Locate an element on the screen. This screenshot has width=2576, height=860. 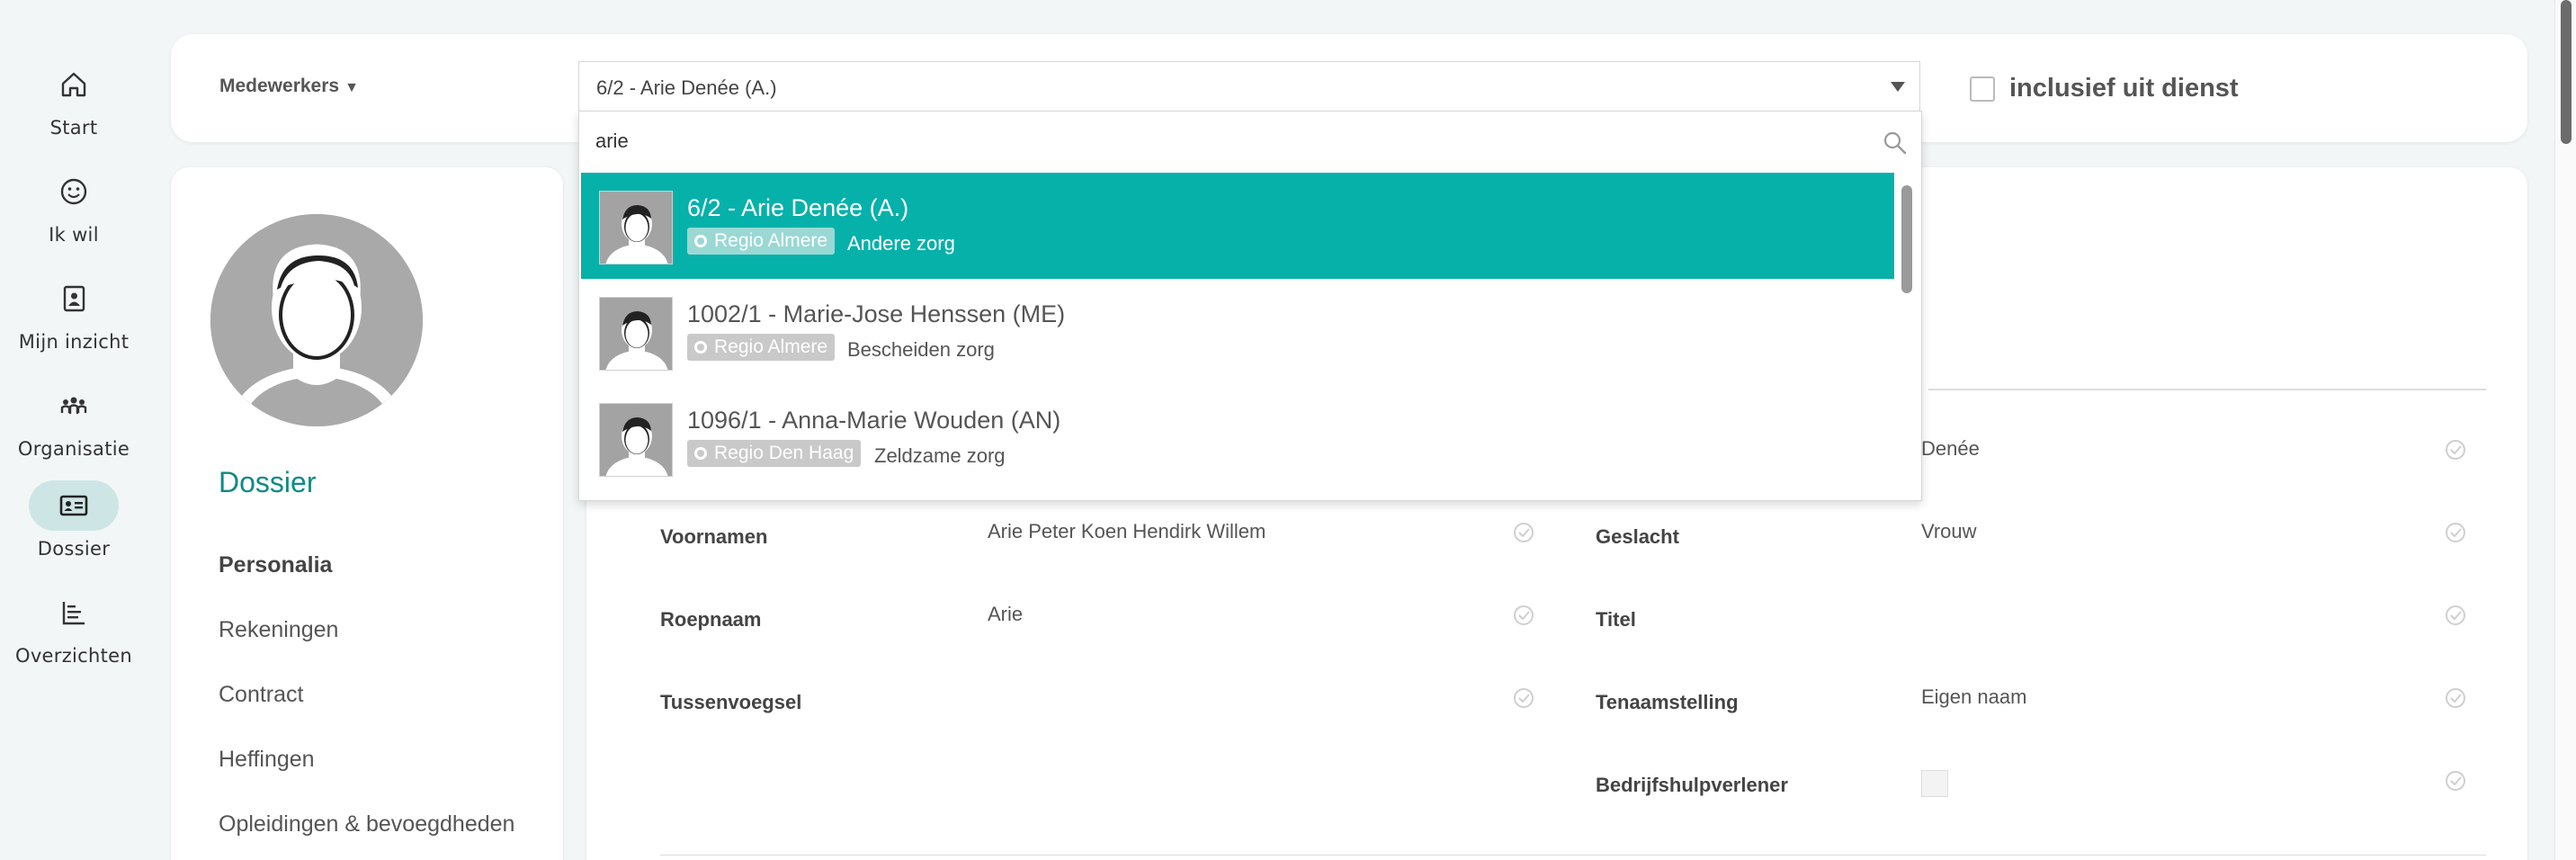
medewerkers-label: Medewerkers is located at coordinates (279, 86).